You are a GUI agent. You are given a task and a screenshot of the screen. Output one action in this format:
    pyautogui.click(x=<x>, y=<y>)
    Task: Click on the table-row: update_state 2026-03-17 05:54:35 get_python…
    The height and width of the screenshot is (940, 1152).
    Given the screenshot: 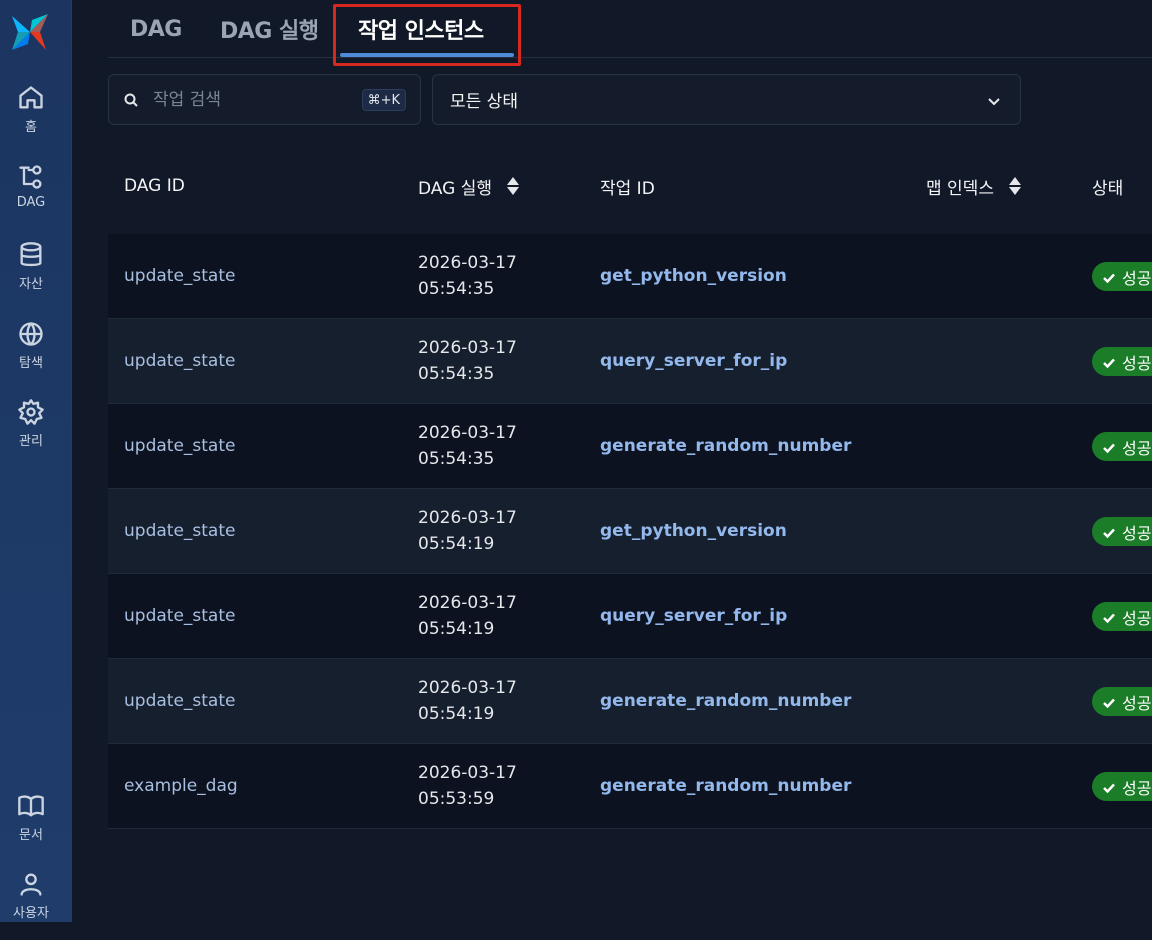 What is the action you would take?
    pyautogui.click(x=630, y=276)
    